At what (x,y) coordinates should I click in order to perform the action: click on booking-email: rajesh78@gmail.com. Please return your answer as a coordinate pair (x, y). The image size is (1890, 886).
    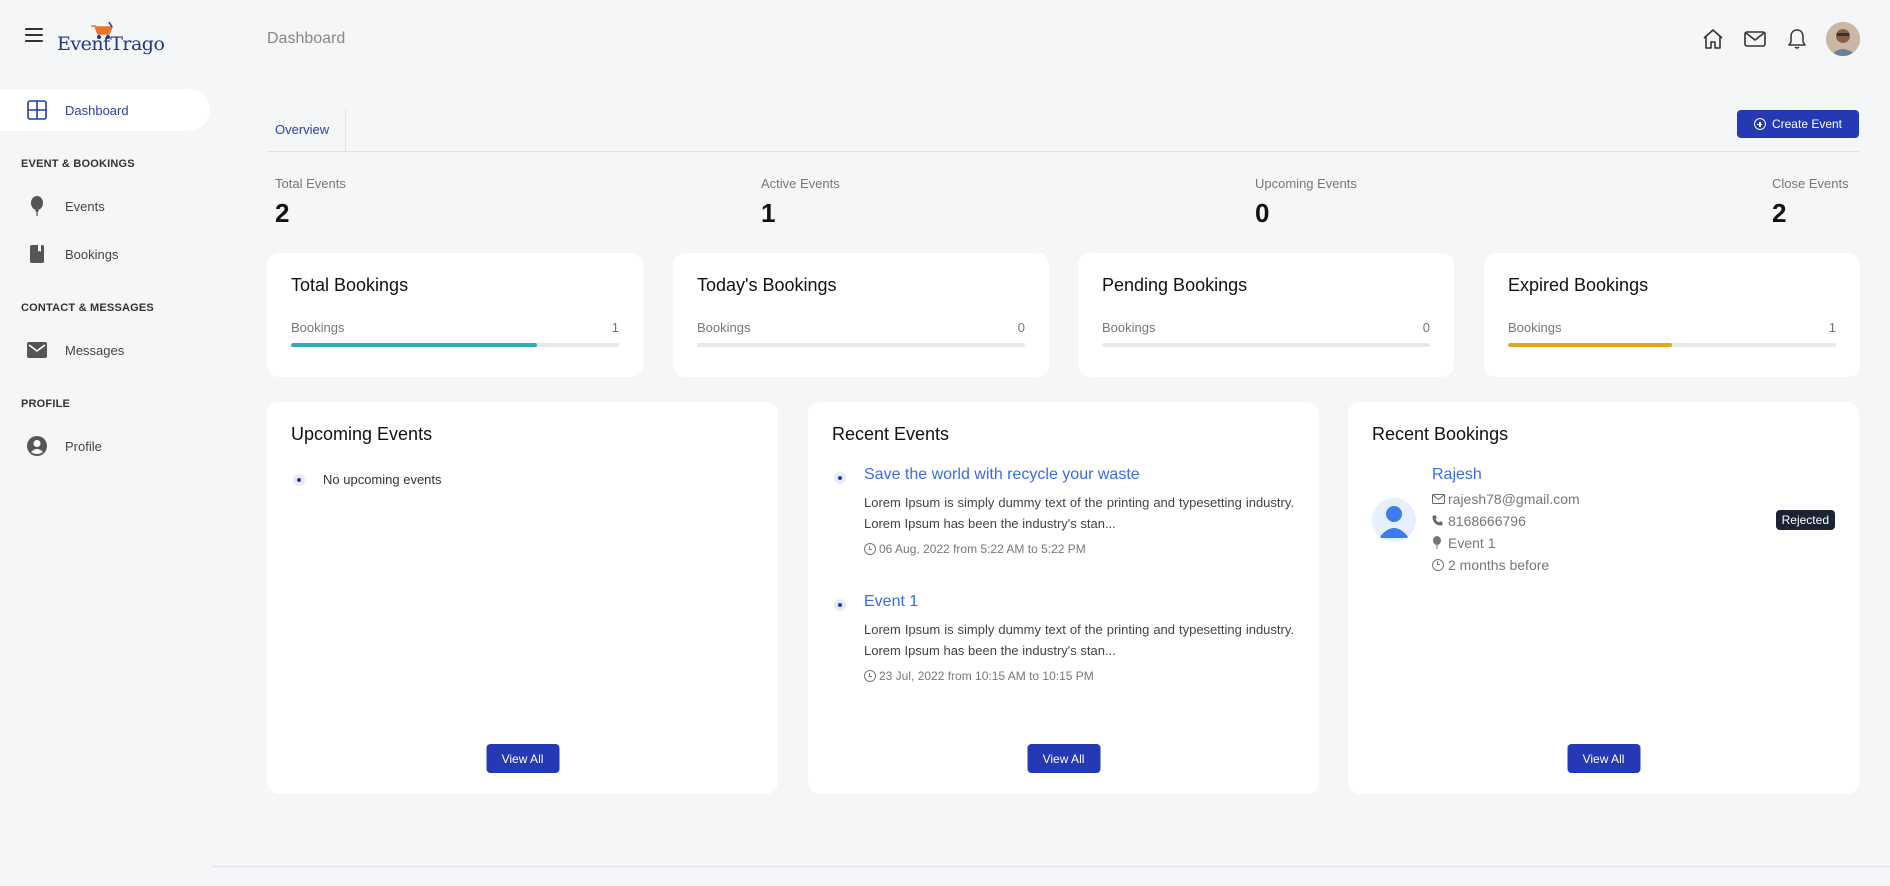
    Looking at the image, I should click on (1506, 498).